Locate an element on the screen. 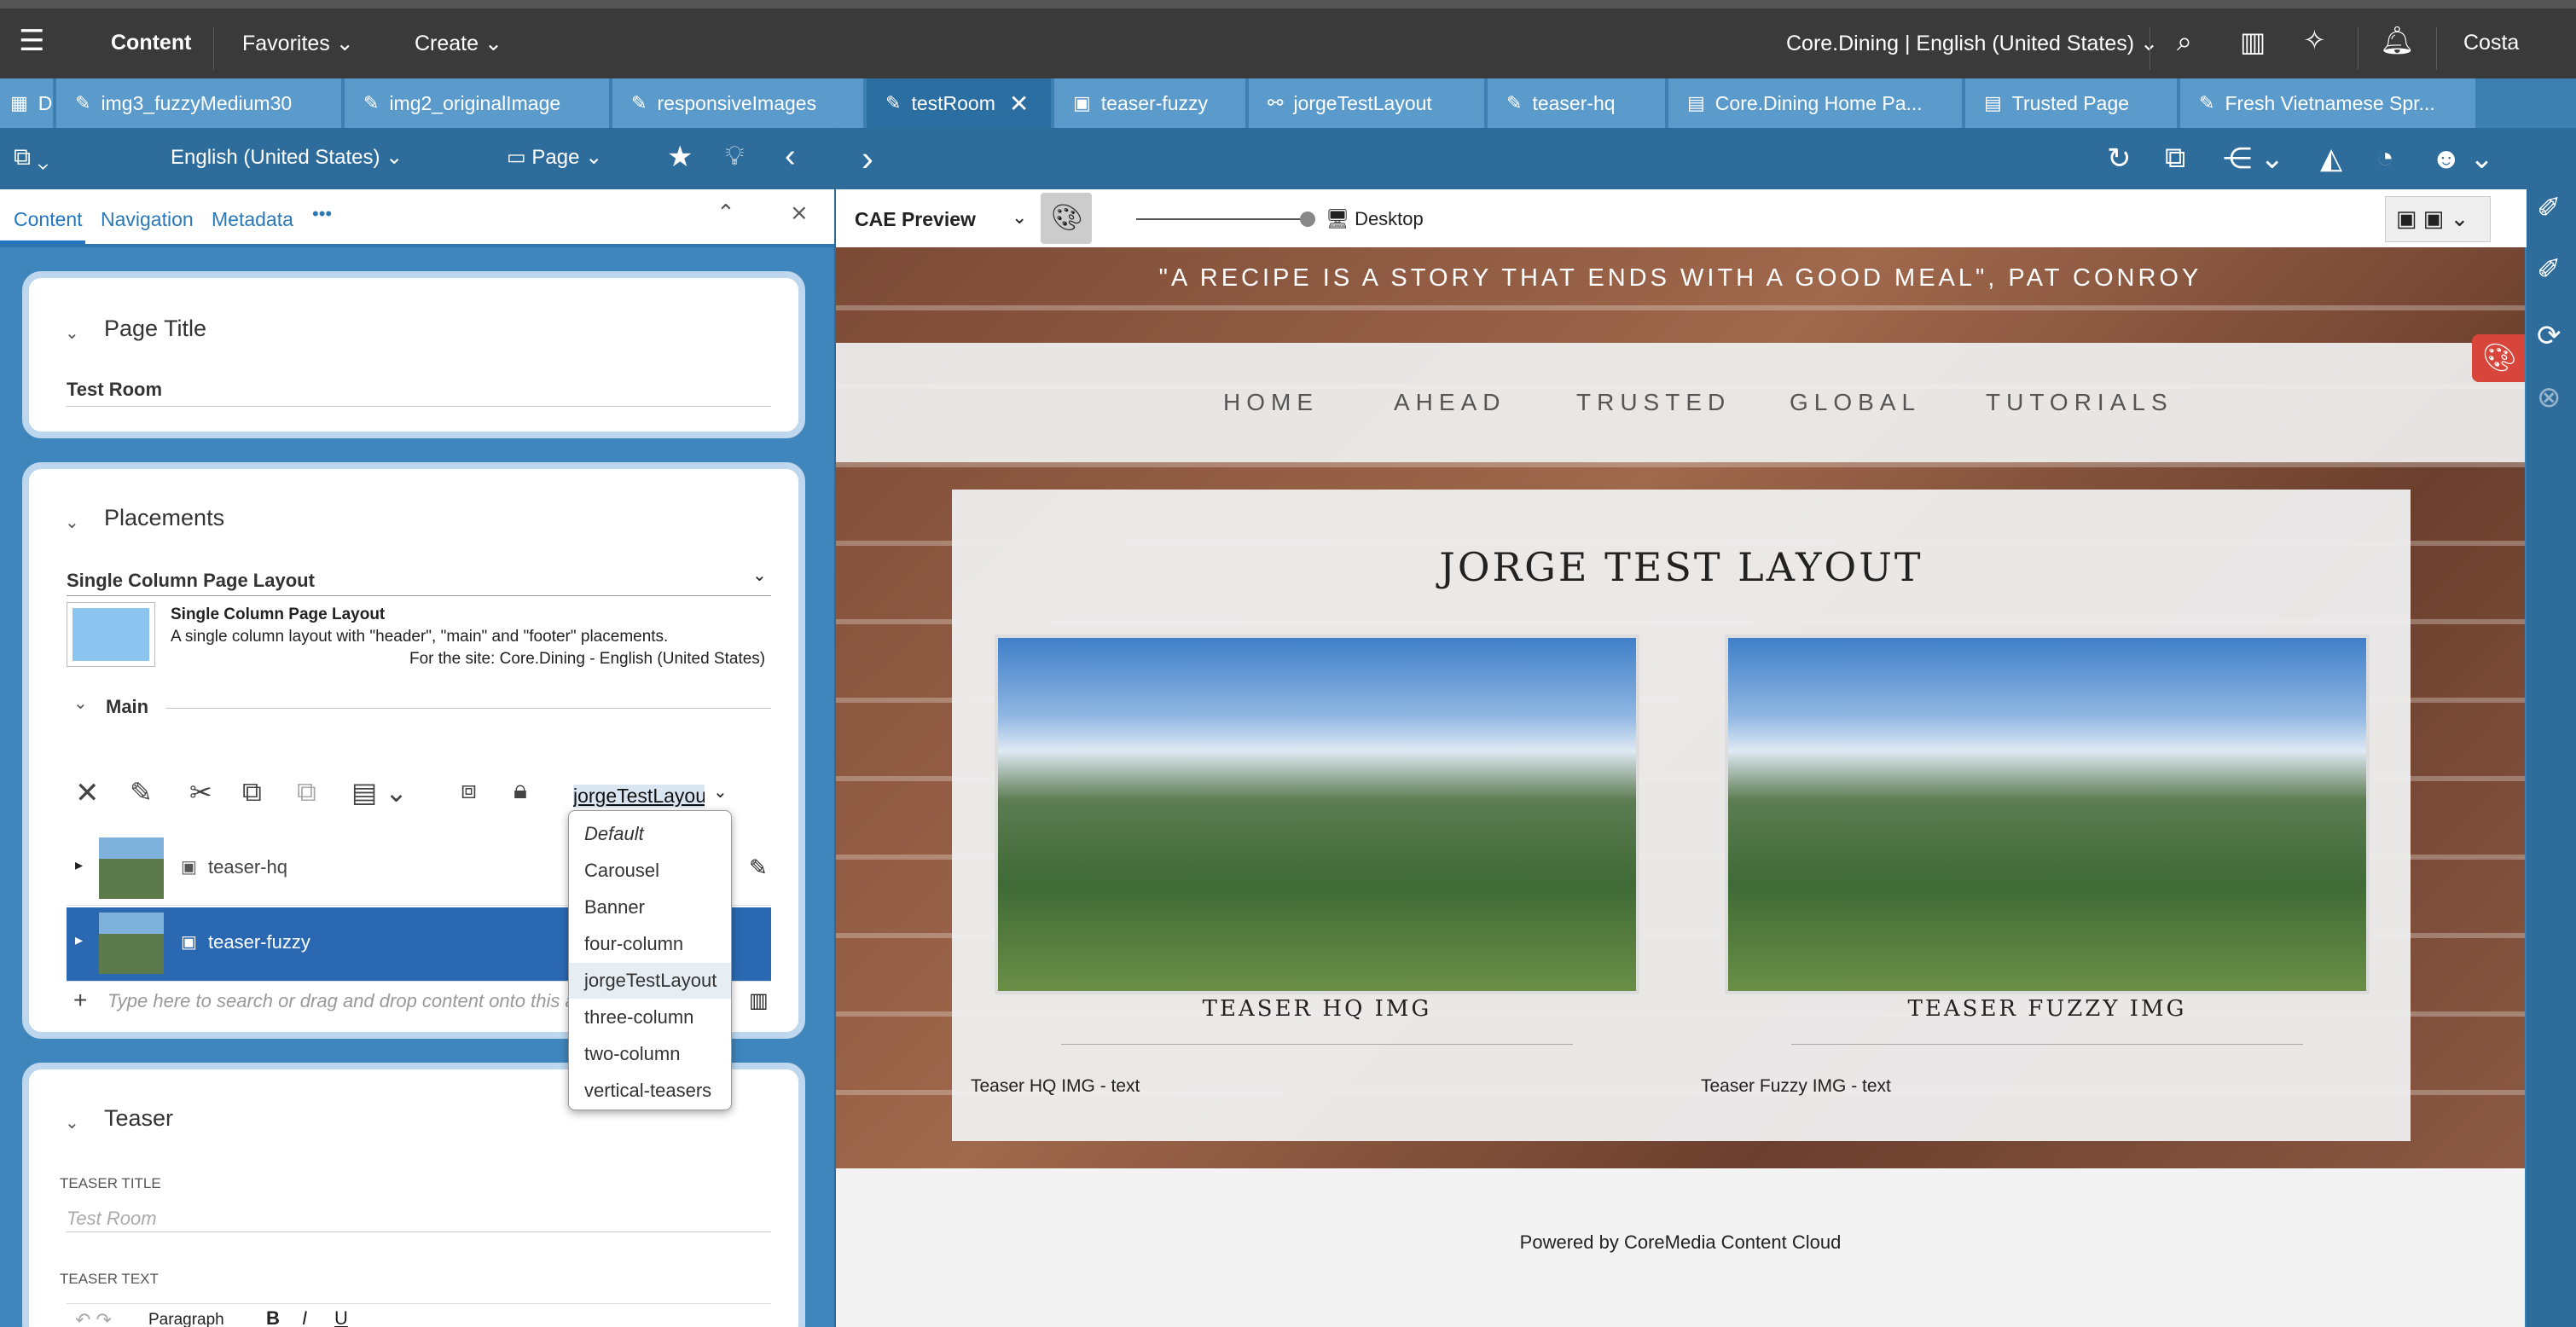 This screenshot has width=2576, height=1327. hierarchy-icon: ⧈ is located at coordinates (469, 790).